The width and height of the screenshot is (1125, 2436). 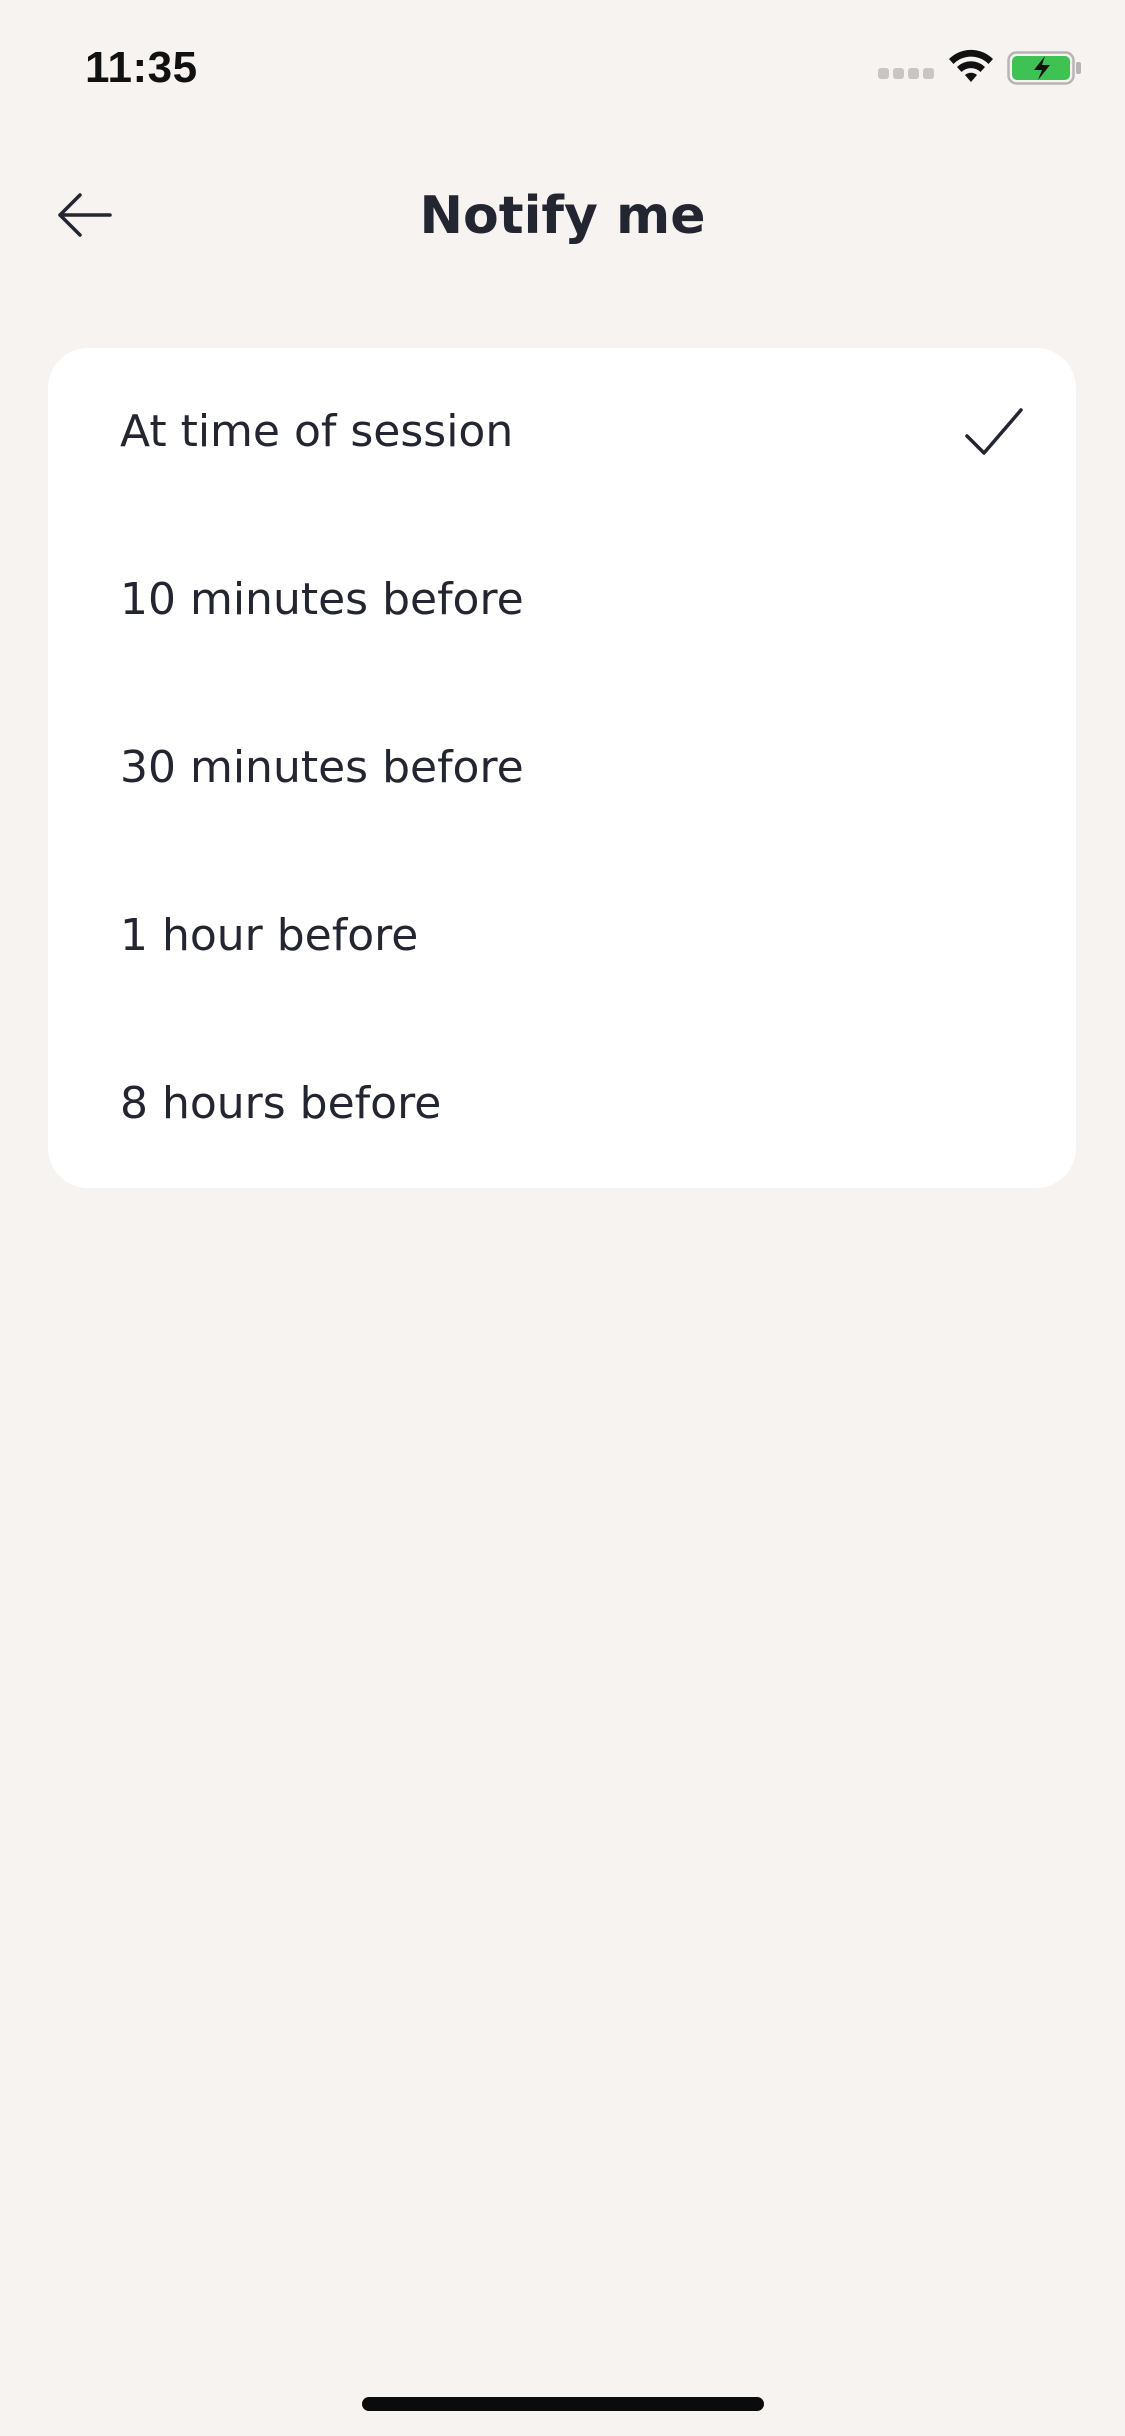 What do you see at coordinates (322, 599) in the screenshot?
I see `option-label: 10 minutes before` at bounding box center [322, 599].